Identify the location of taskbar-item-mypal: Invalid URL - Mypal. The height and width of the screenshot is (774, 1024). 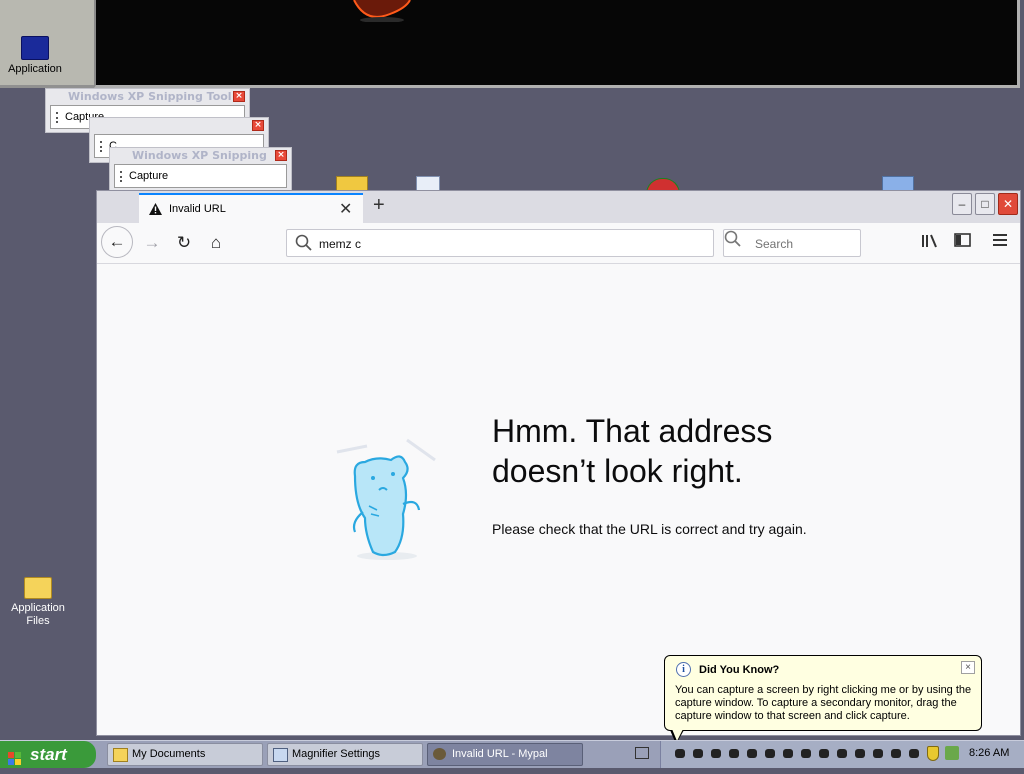
(505, 754).